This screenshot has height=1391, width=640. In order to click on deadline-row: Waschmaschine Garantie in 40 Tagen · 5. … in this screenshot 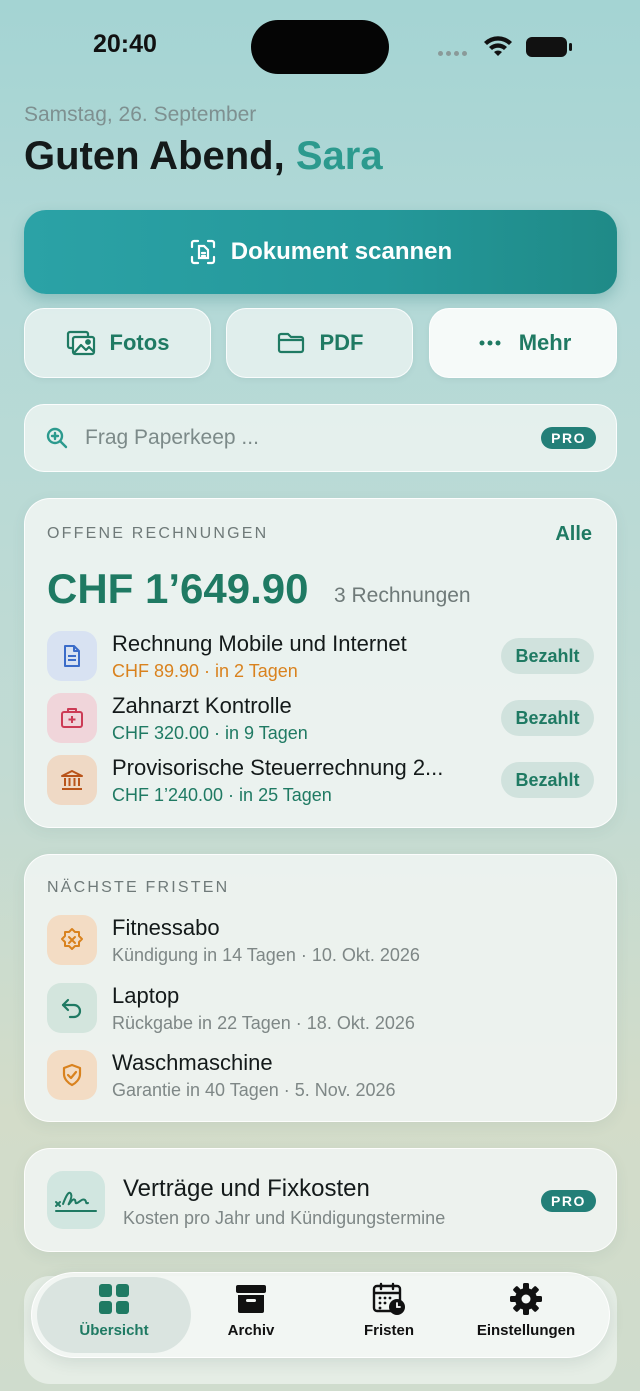, I will do `click(321, 1078)`.